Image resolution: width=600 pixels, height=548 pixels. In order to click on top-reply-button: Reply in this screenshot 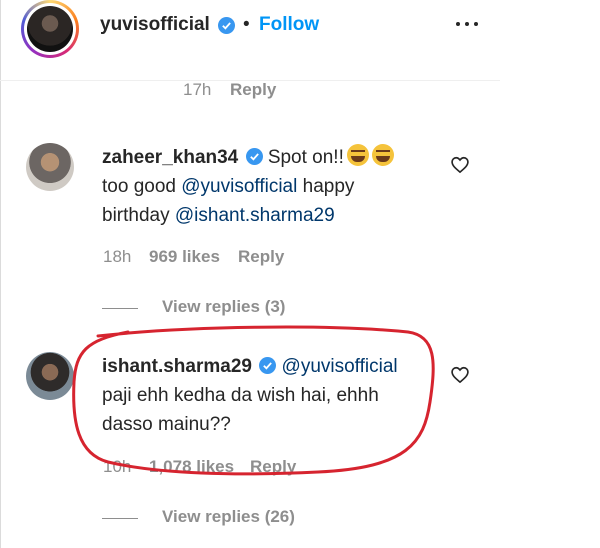, I will do `click(253, 90)`.